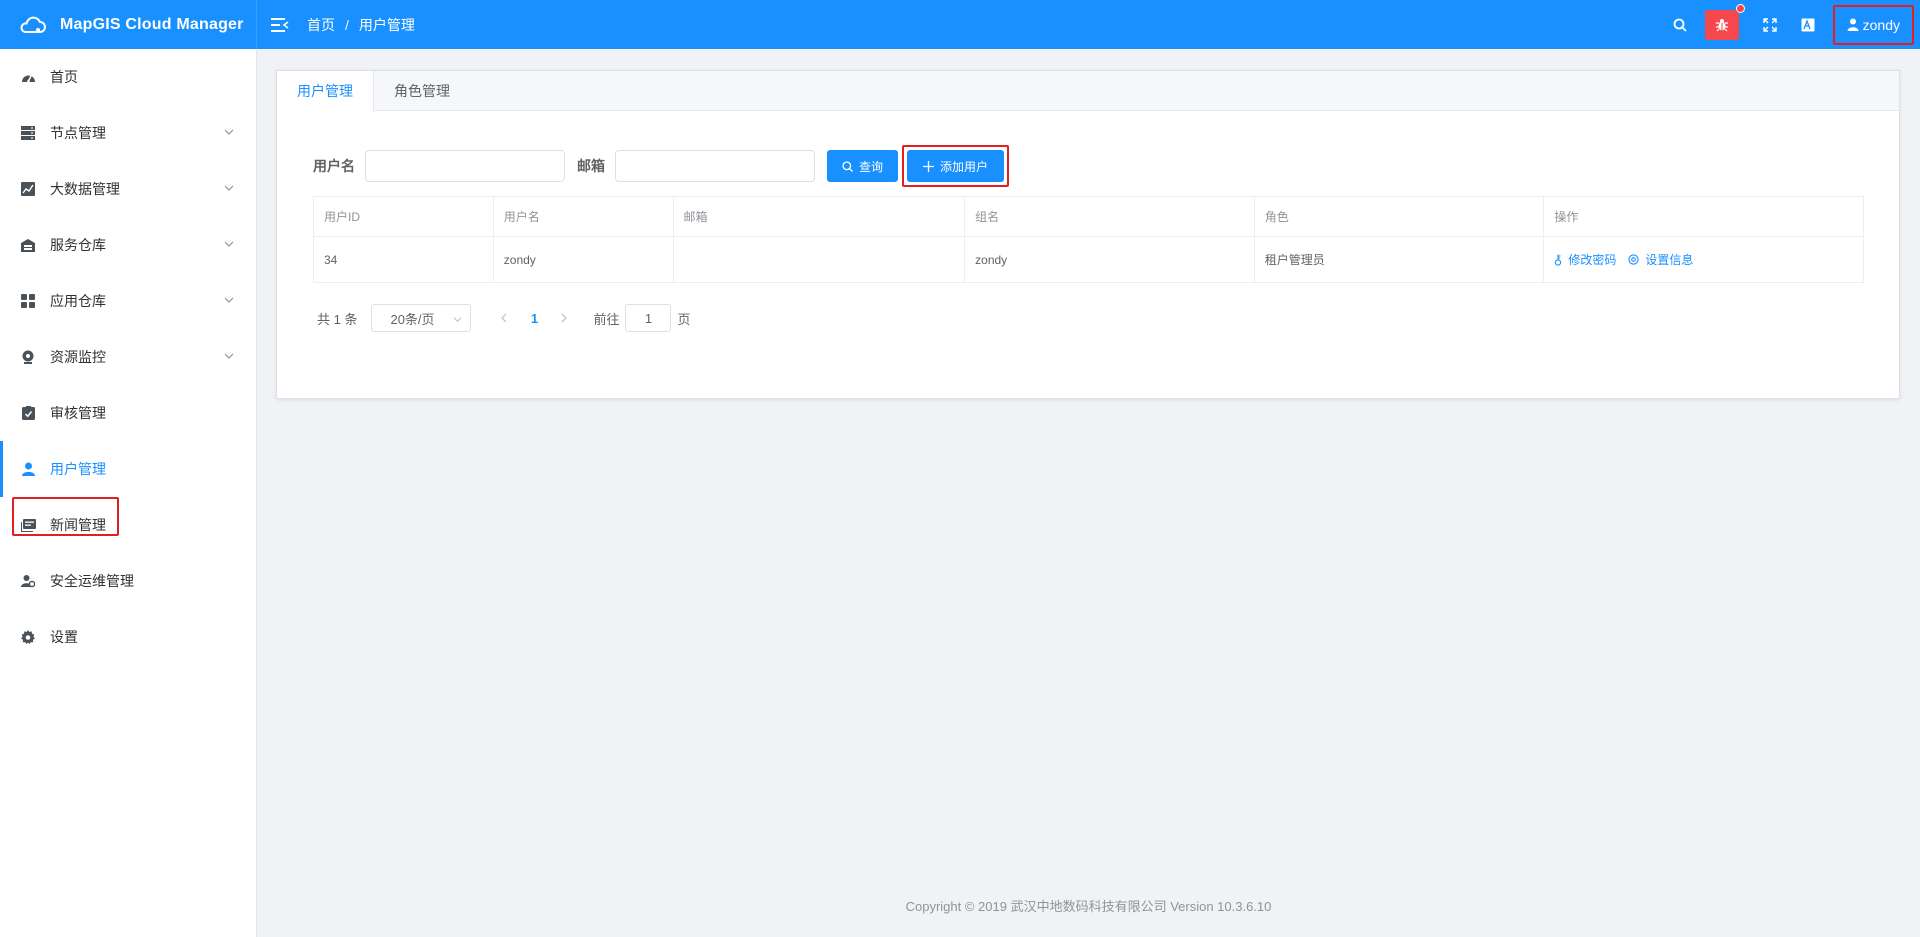 This screenshot has height=937, width=1920. What do you see at coordinates (28, 133) in the screenshot?
I see `server-icon` at bounding box center [28, 133].